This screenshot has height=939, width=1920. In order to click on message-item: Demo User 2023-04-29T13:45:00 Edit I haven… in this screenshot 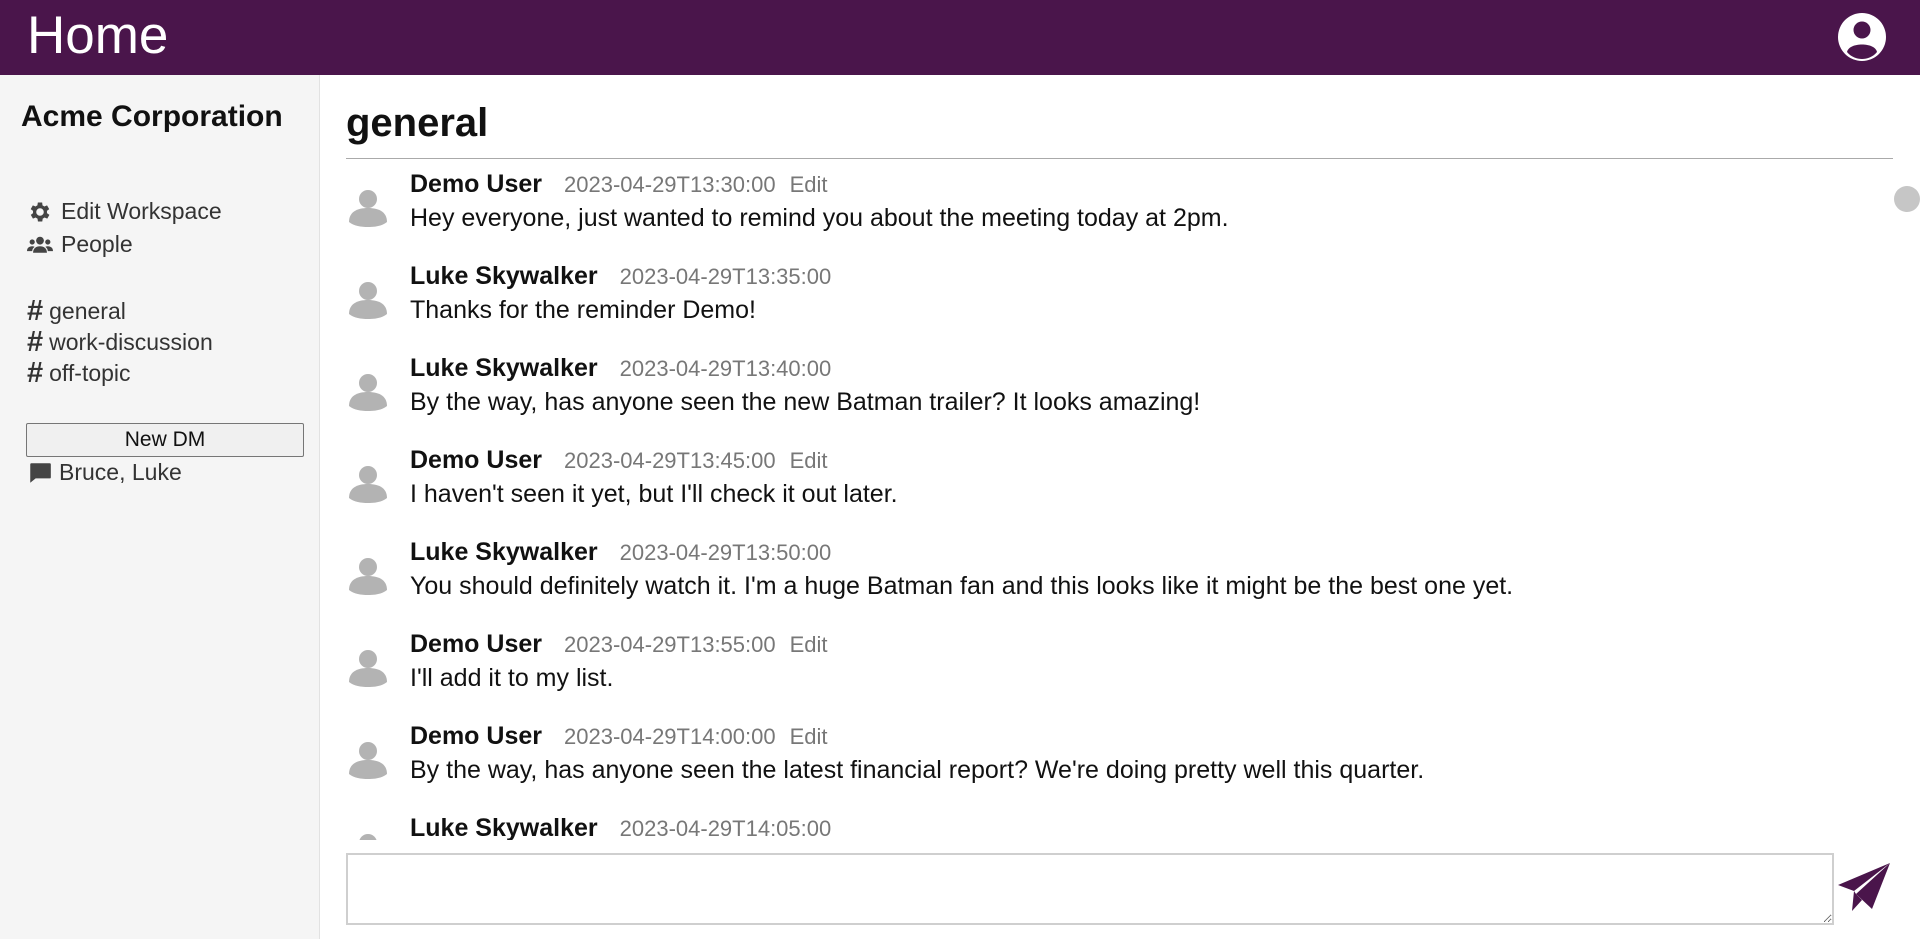, I will do `click(1096, 491)`.